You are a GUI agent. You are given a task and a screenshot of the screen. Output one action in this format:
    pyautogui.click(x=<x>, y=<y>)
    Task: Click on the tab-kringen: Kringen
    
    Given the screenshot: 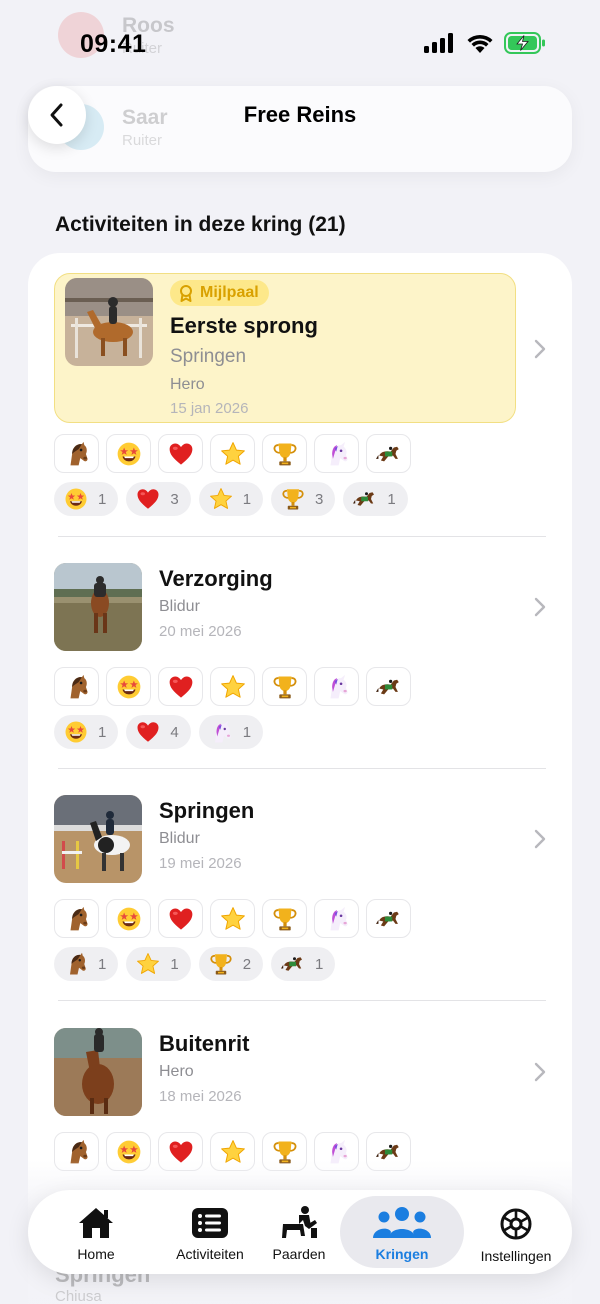 What is the action you would take?
    pyautogui.click(x=402, y=1232)
    